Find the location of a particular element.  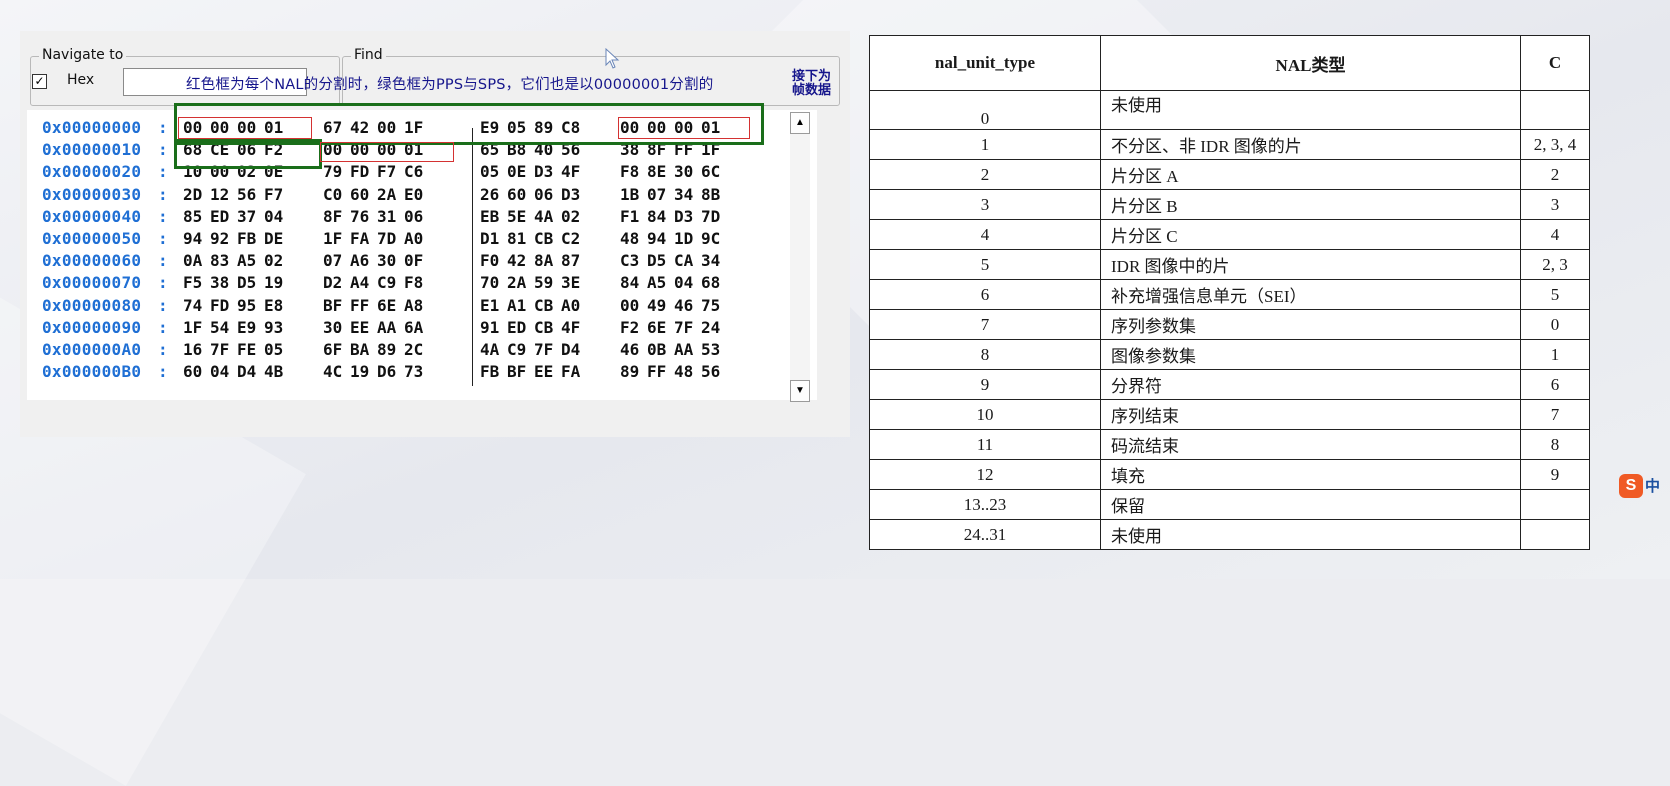

hex-byte: 91 is located at coordinates (489, 327).